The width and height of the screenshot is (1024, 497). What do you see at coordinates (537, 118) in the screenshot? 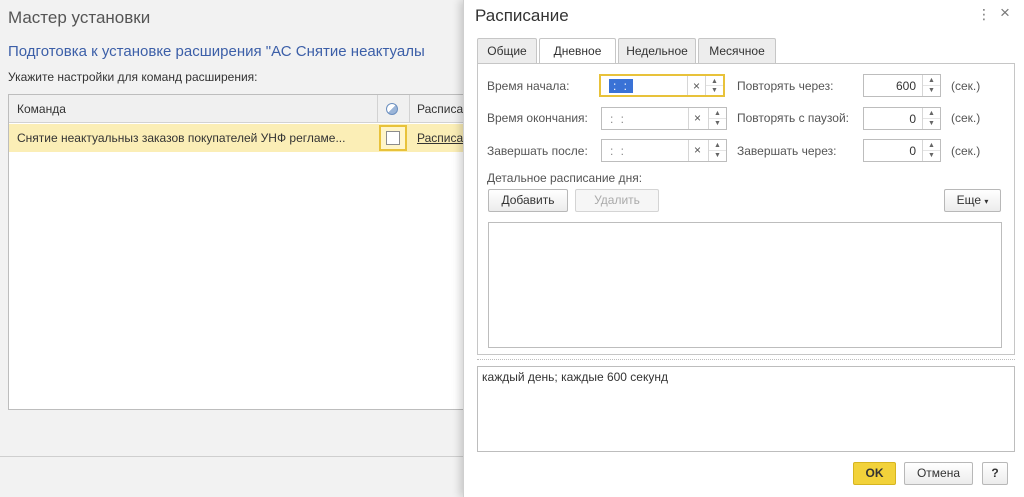
I see `end-time-label: Время окончания:` at bounding box center [537, 118].